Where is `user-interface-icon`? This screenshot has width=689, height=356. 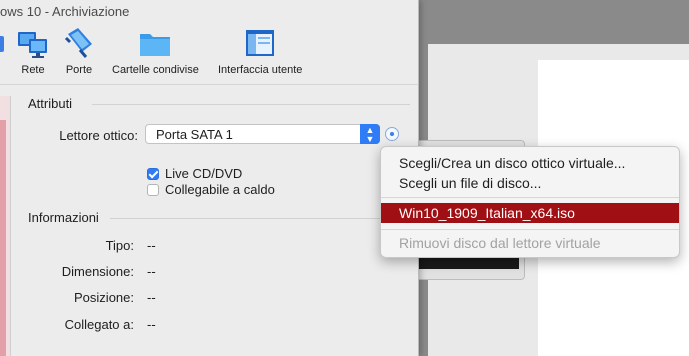 user-interface-icon is located at coordinates (260, 43).